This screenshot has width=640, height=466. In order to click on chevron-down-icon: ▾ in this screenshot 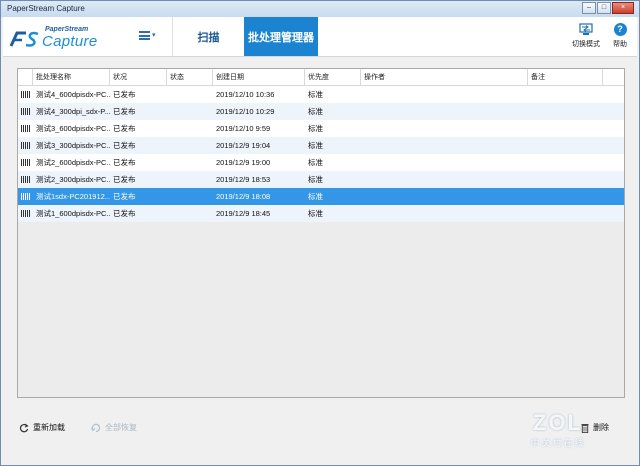, I will do `click(154, 35)`.